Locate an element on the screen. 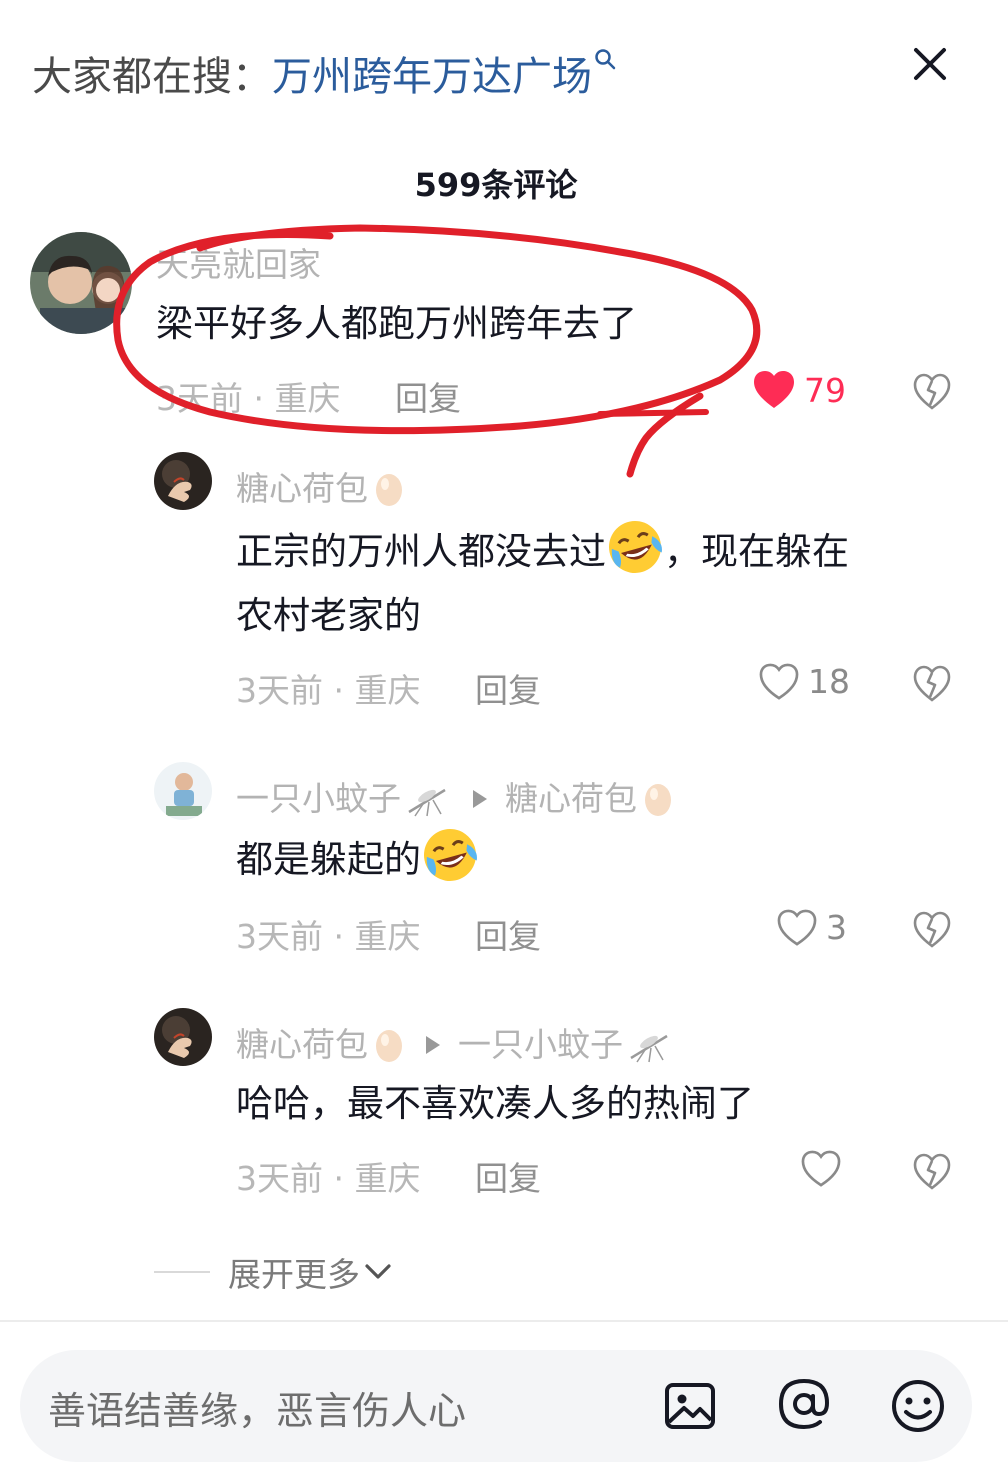  comment-text: 正宗的万州人都没去过 ，现在躲在农村老家的 is located at coordinates (596, 583).